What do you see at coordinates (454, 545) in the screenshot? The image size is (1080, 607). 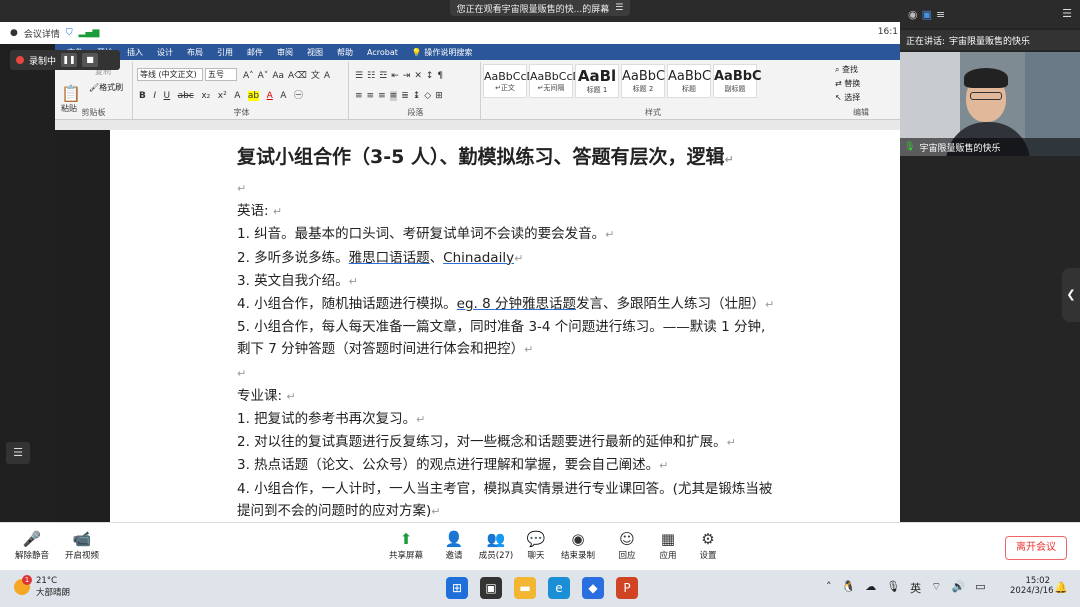 I see `invite-button: 👤 邀请` at bounding box center [454, 545].